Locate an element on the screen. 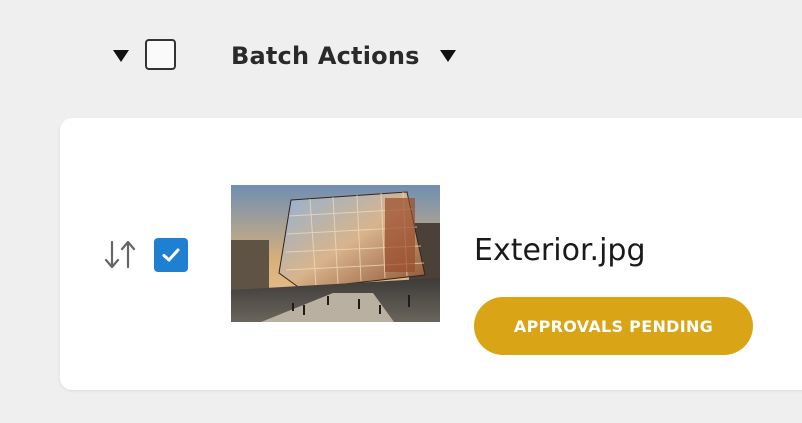  file-thumbnail is located at coordinates (335, 253).